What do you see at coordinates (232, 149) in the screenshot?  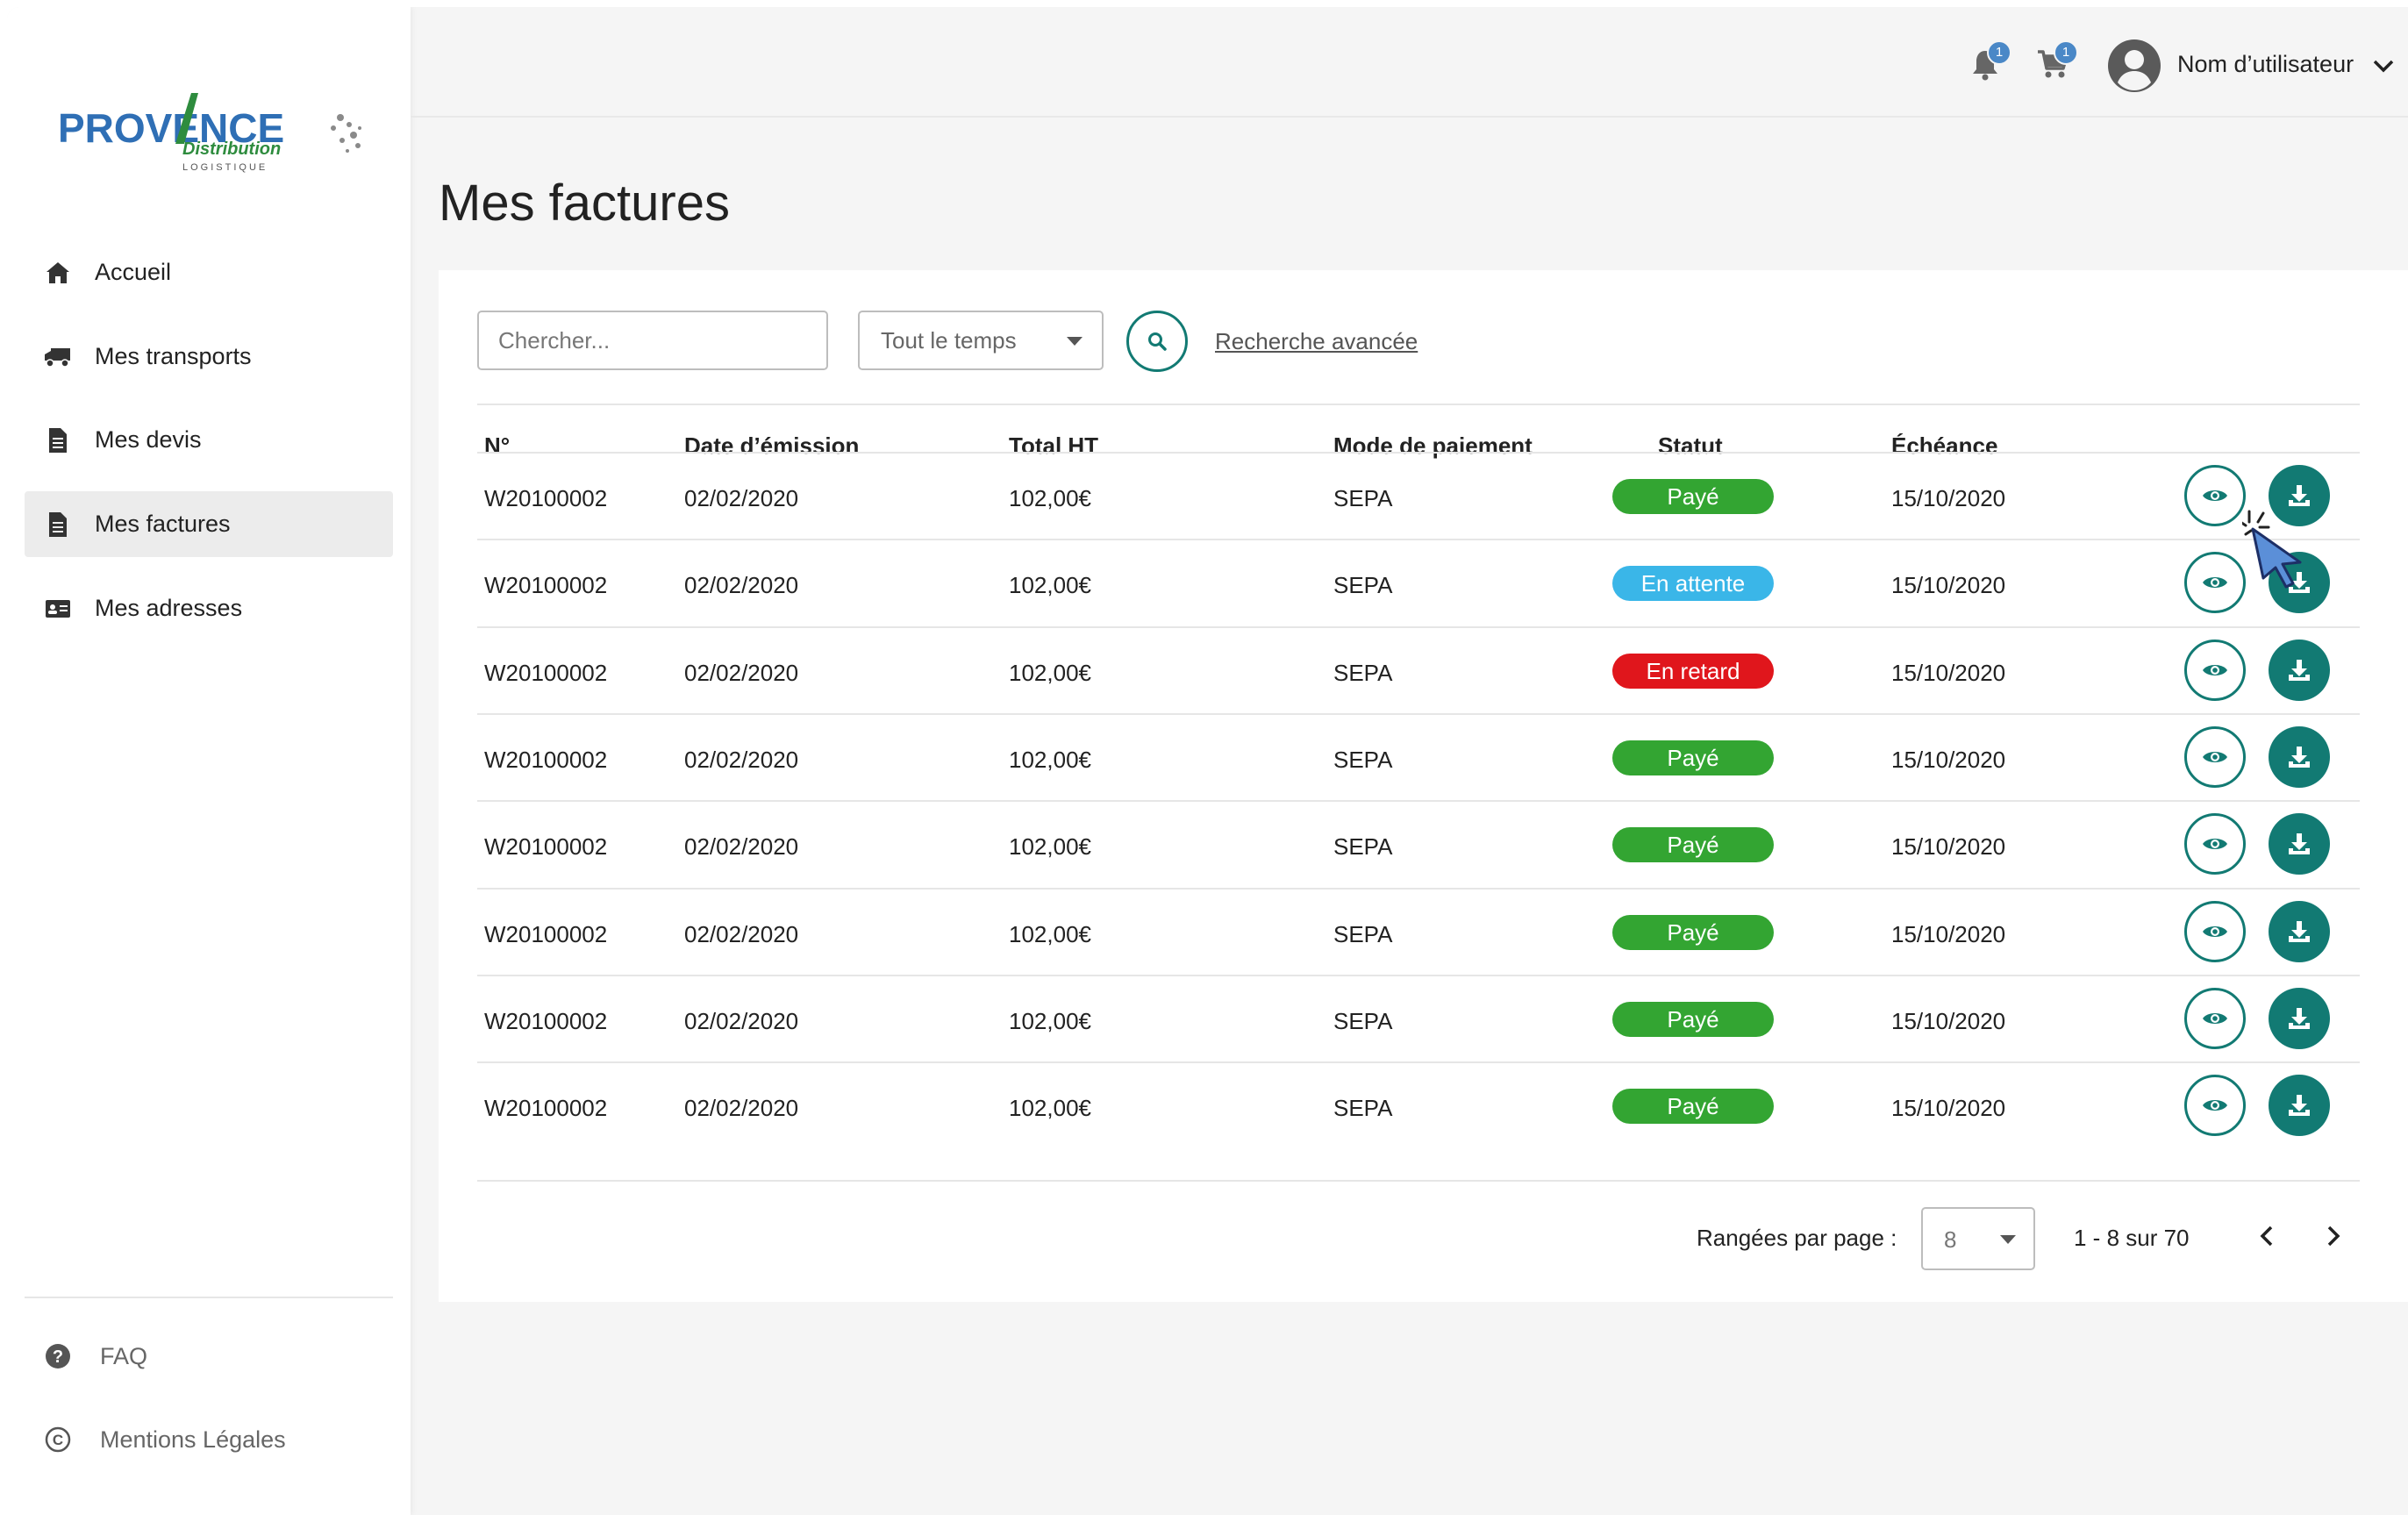 I see `svg-text: Distribution` at bounding box center [232, 149].